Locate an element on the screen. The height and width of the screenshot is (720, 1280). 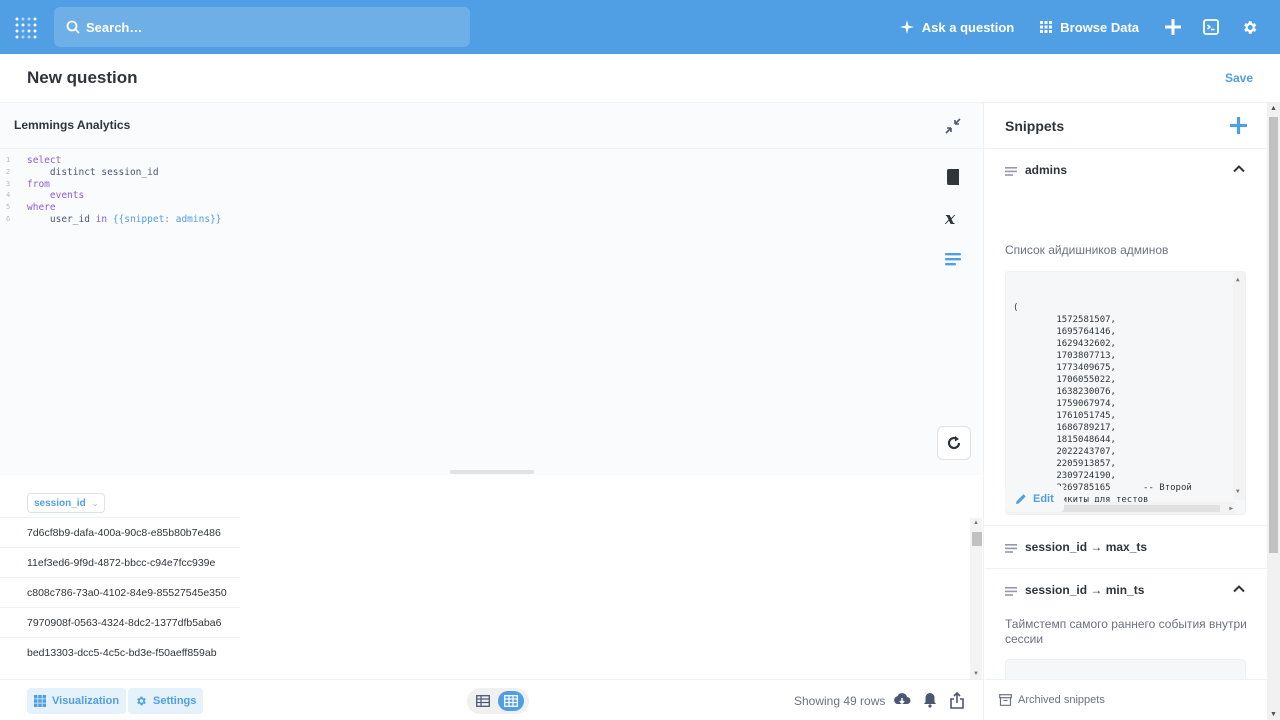
line-number: 3 is located at coordinates (8, 183).